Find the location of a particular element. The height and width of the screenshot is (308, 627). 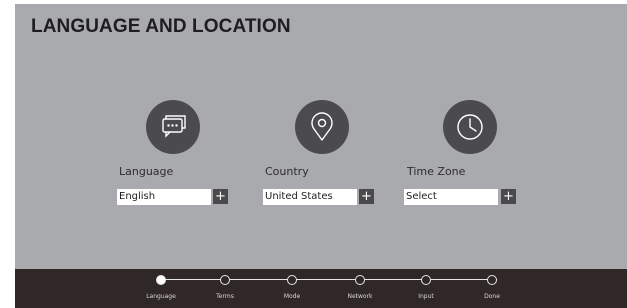

language-label: Language is located at coordinates (146, 171).